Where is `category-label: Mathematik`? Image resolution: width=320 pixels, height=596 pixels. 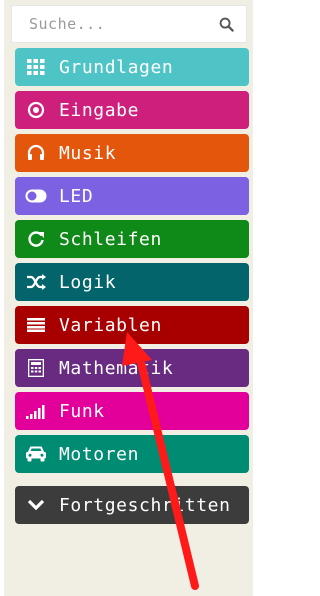 category-label: Mathematik is located at coordinates (116, 368).